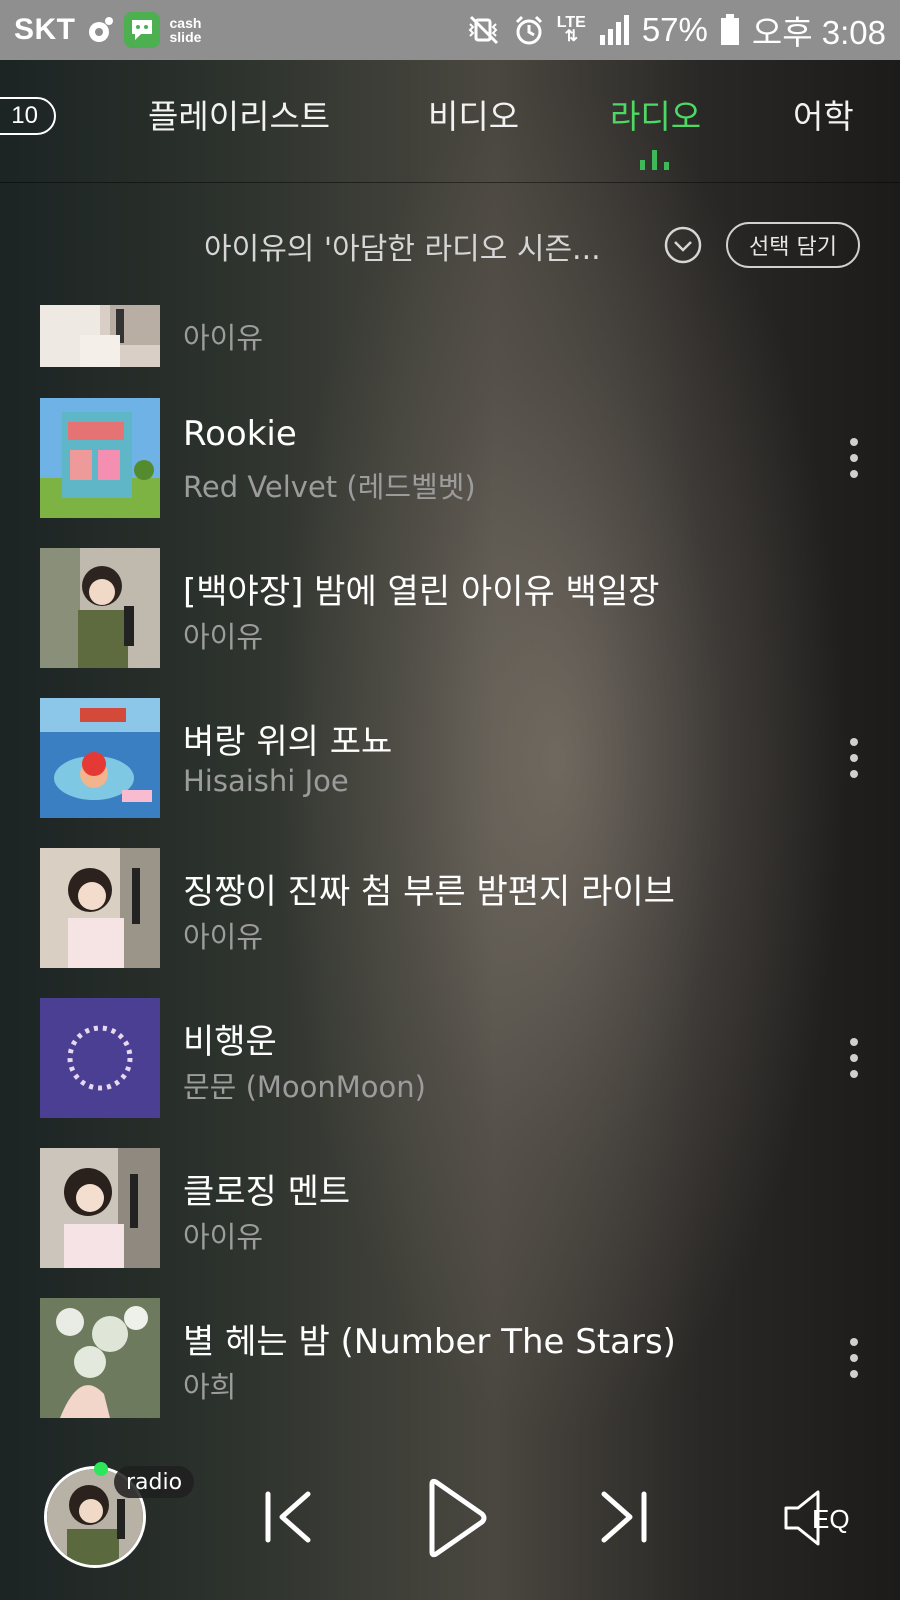  I want to click on list-item: 클로징 멘트 아이유, so click(450, 1208).